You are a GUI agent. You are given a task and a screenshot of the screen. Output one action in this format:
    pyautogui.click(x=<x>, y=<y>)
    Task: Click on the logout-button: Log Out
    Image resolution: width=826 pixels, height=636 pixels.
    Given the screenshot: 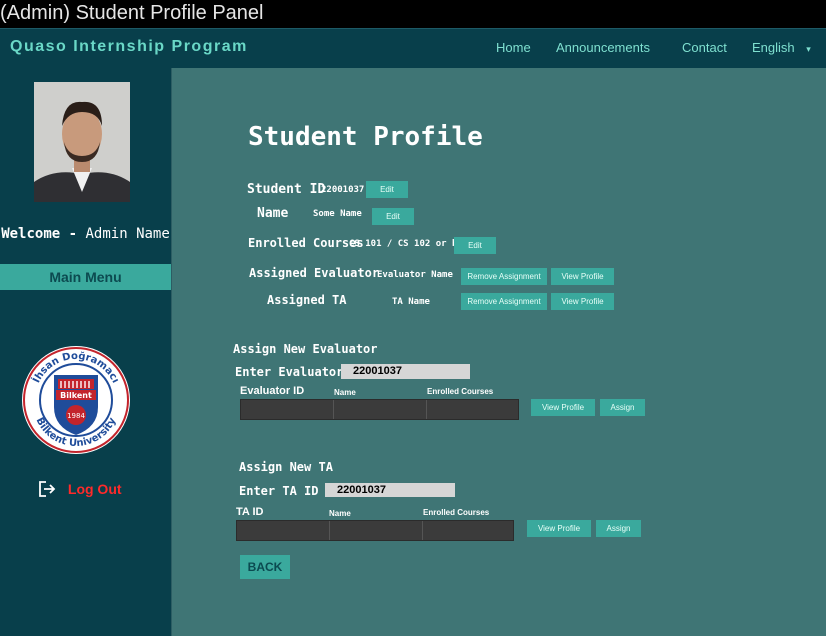 What is the action you would take?
    pyautogui.click(x=80, y=489)
    